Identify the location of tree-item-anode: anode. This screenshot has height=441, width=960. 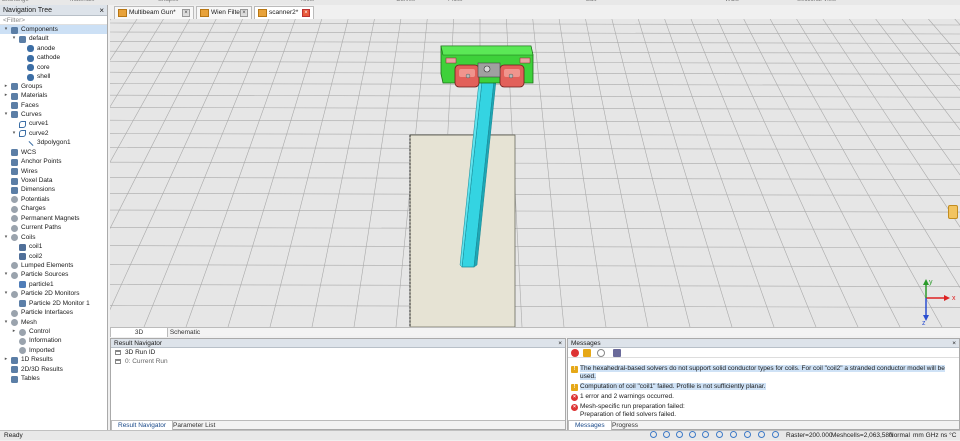
(53, 48).